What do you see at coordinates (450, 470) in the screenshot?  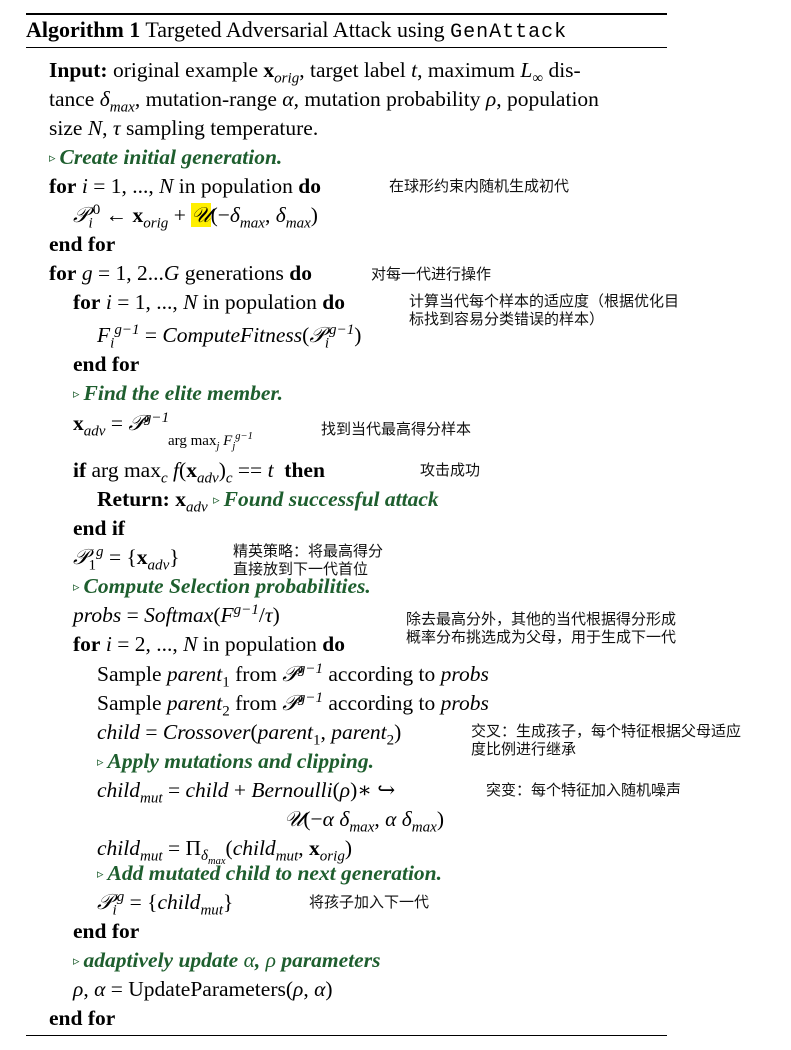 I see `note-success: 攻击成功` at bounding box center [450, 470].